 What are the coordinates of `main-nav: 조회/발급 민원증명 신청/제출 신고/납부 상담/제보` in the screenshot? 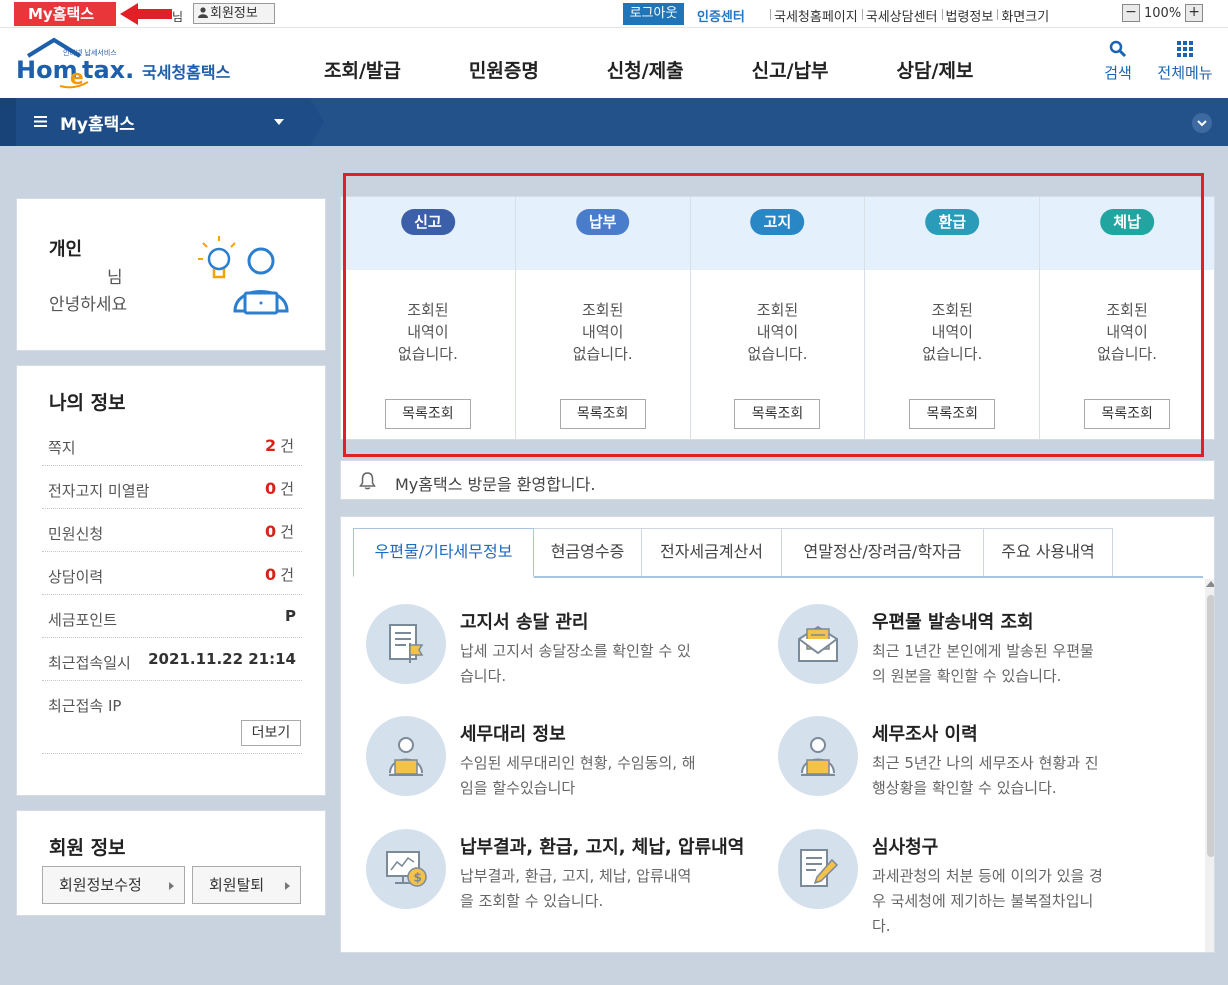 It's located at (631, 69).